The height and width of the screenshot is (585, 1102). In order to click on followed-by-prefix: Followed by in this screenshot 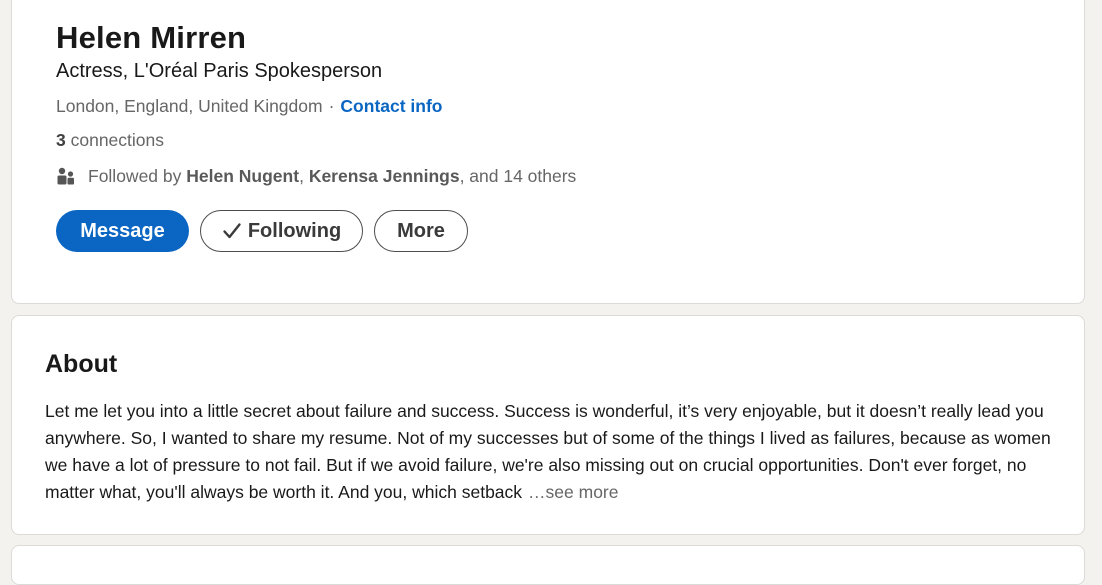, I will do `click(135, 176)`.